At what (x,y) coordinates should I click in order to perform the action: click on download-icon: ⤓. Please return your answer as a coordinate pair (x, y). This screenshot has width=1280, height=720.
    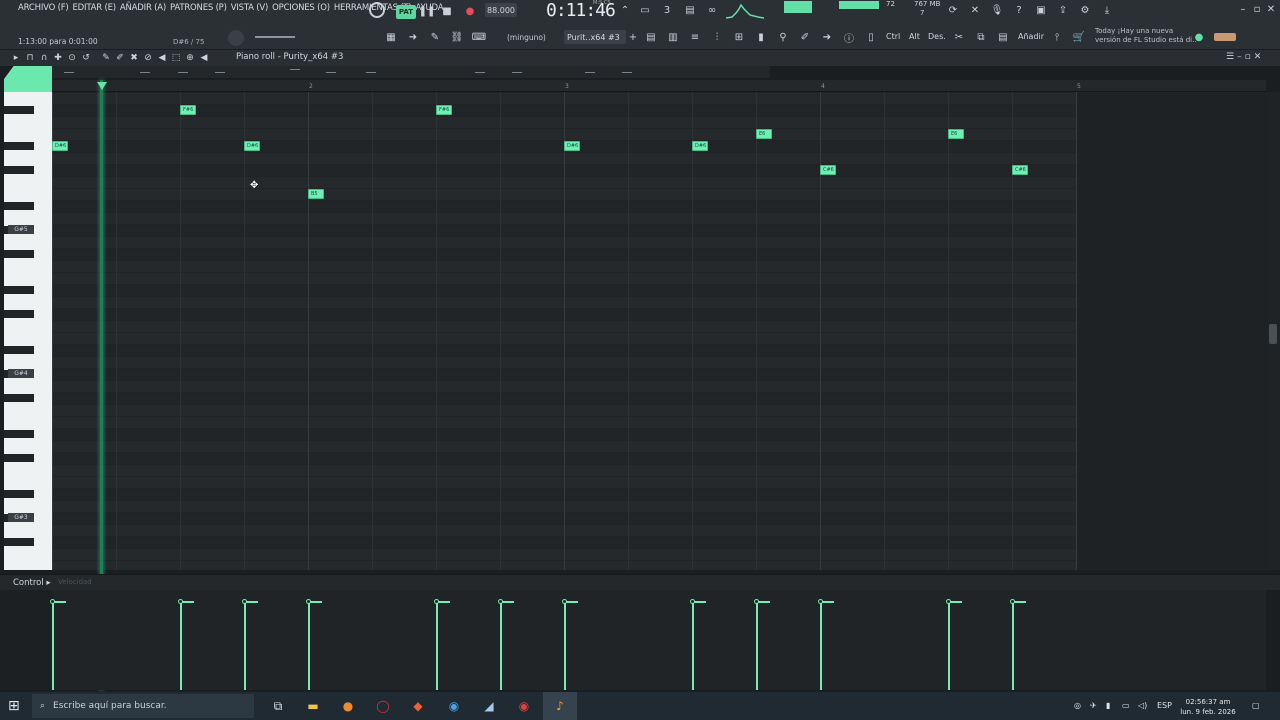
    Looking at the image, I should click on (1107, 10).